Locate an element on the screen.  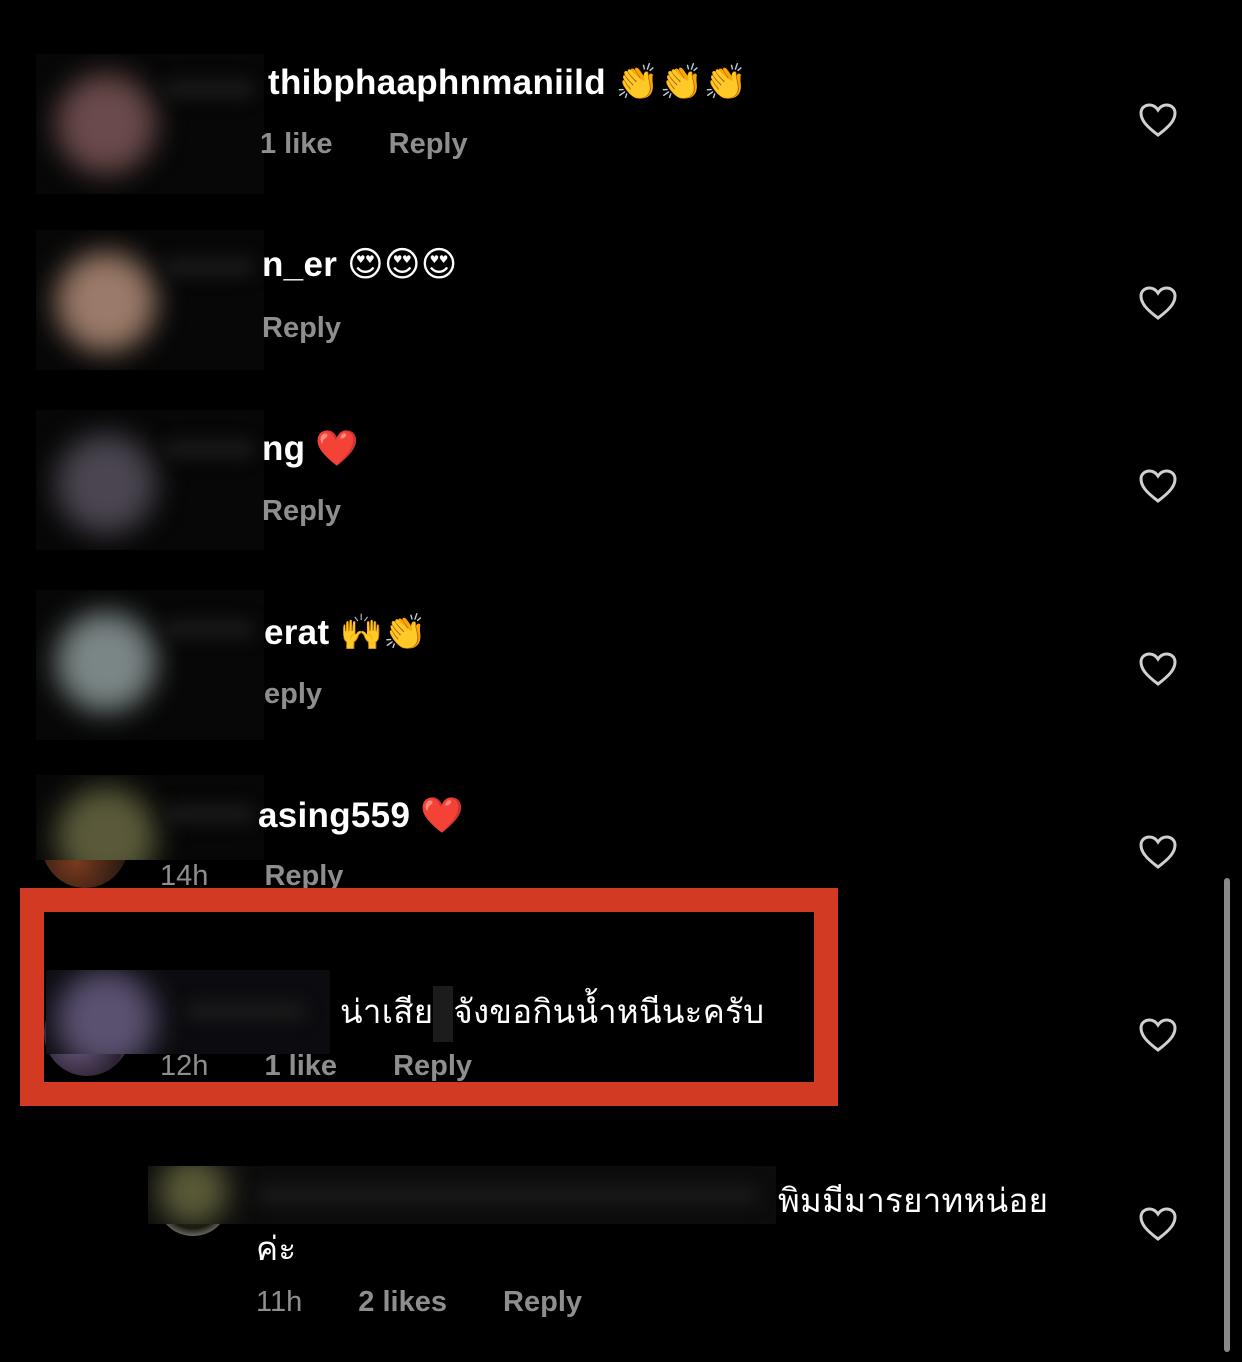
redacted-word is located at coordinates (443, 1013).